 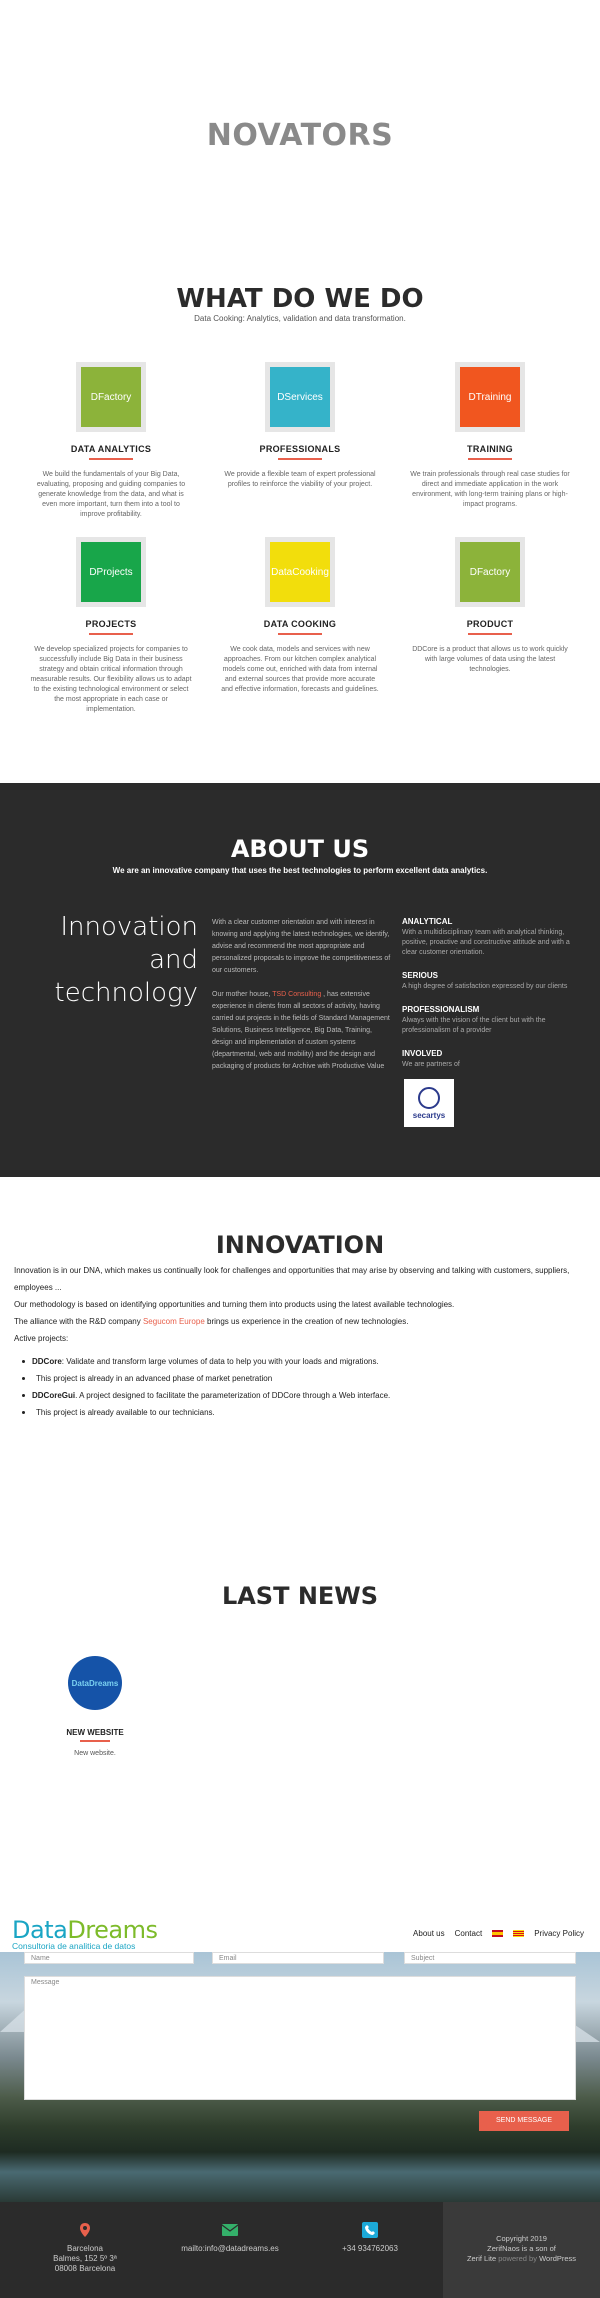 What do you see at coordinates (119, 960) in the screenshot?
I see `innovation-tagline: Innovation and technology` at bounding box center [119, 960].